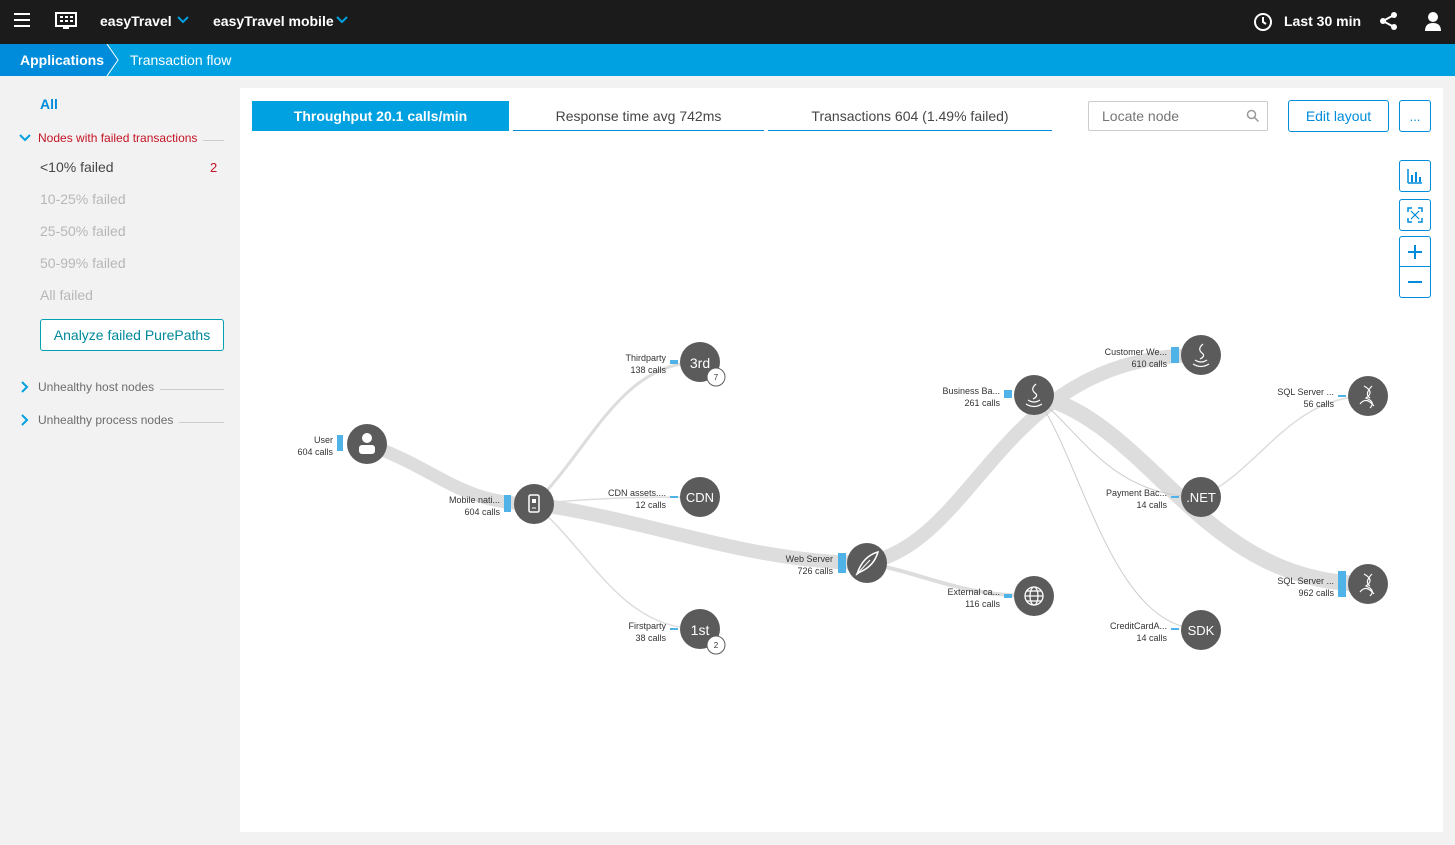 This screenshot has height=845, width=1455. What do you see at coordinates (1008, 596) in the screenshot?
I see `node-external-bar` at bounding box center [1008, 596].